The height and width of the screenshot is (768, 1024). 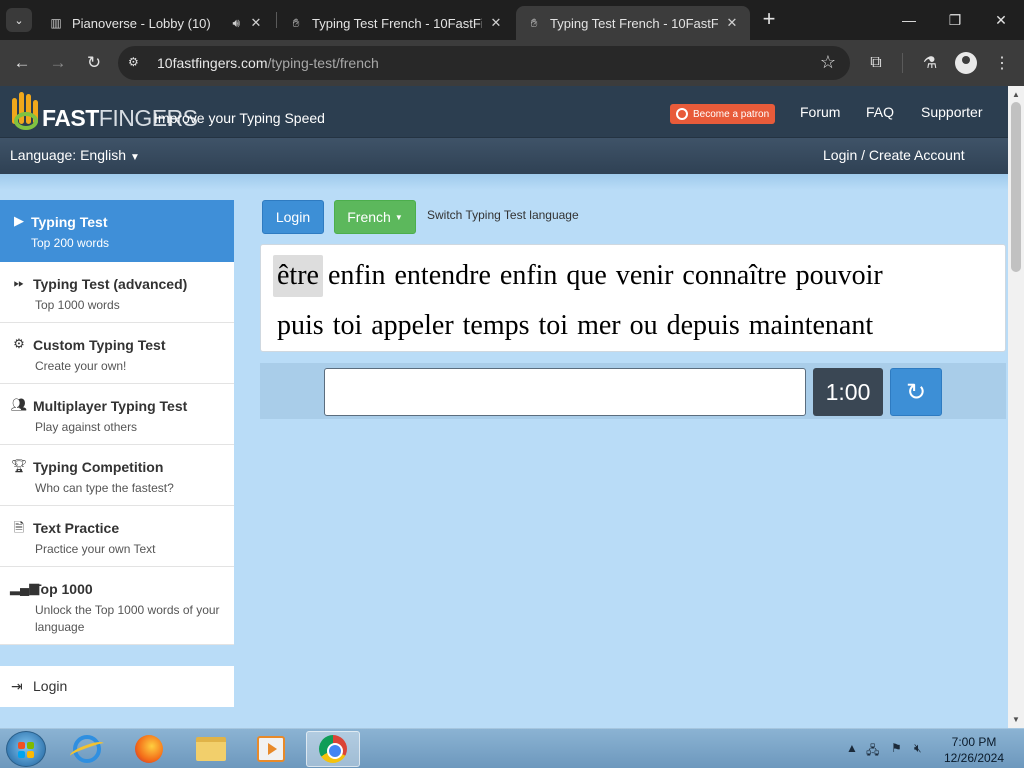 I want to click on restore-icon: ❐, so click(x=955, y=20).